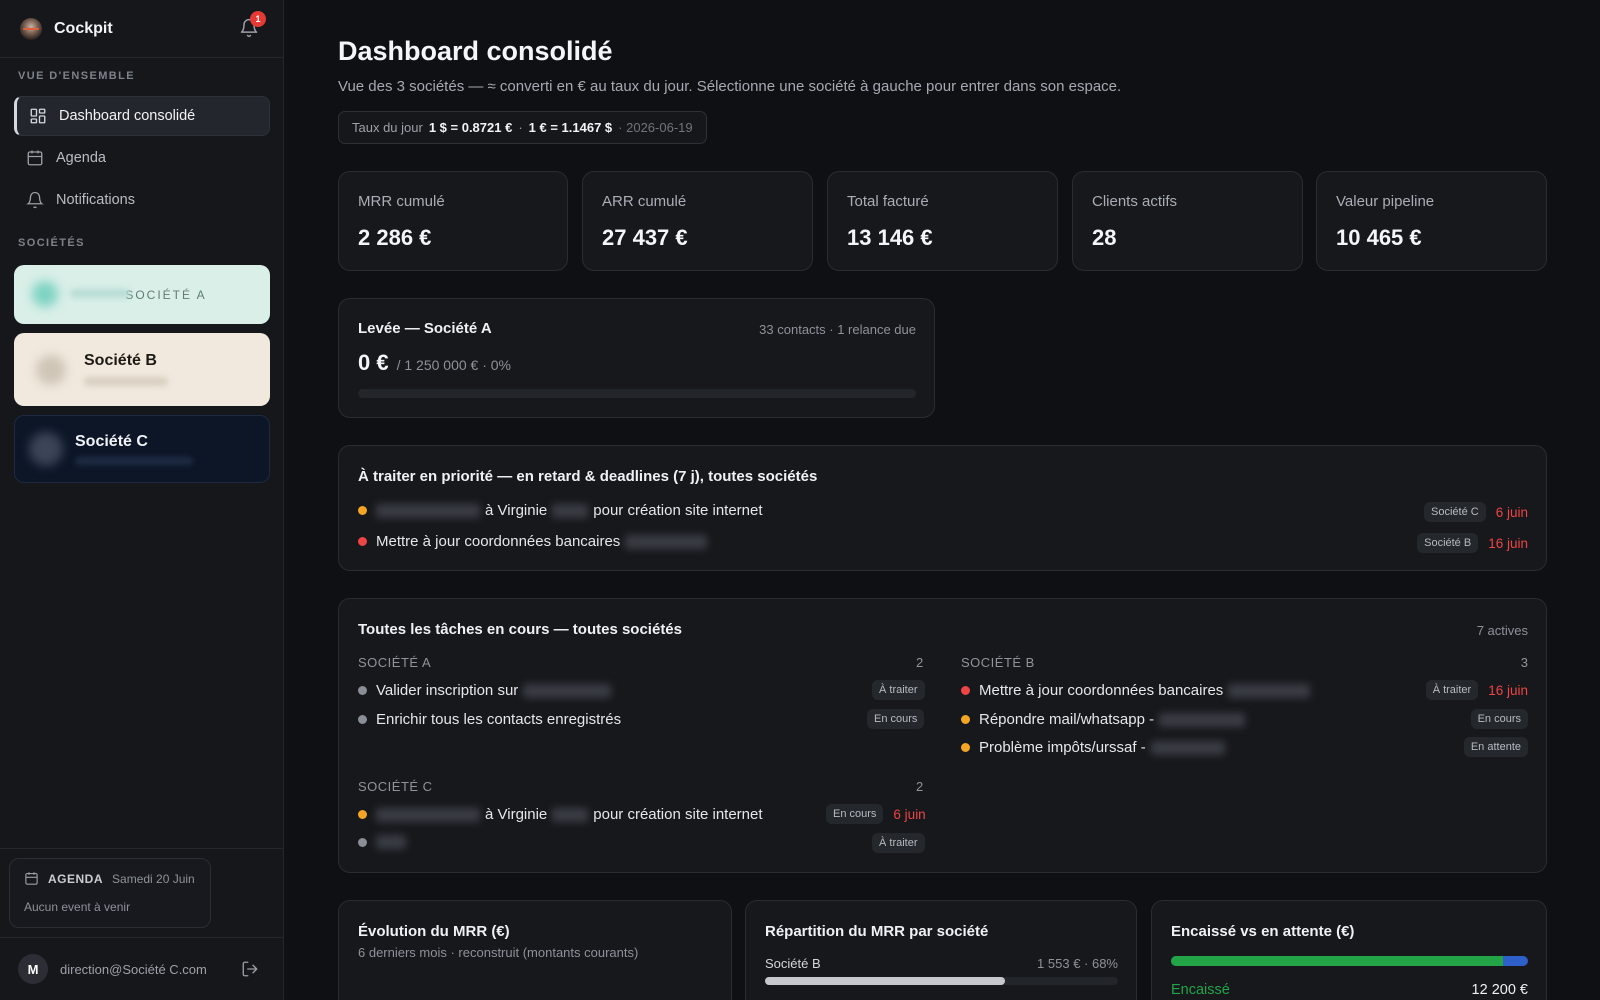 This screenshot has height=1000, width=1600. I want to click on kpi-value: 27 437 €, so click(645, 237).